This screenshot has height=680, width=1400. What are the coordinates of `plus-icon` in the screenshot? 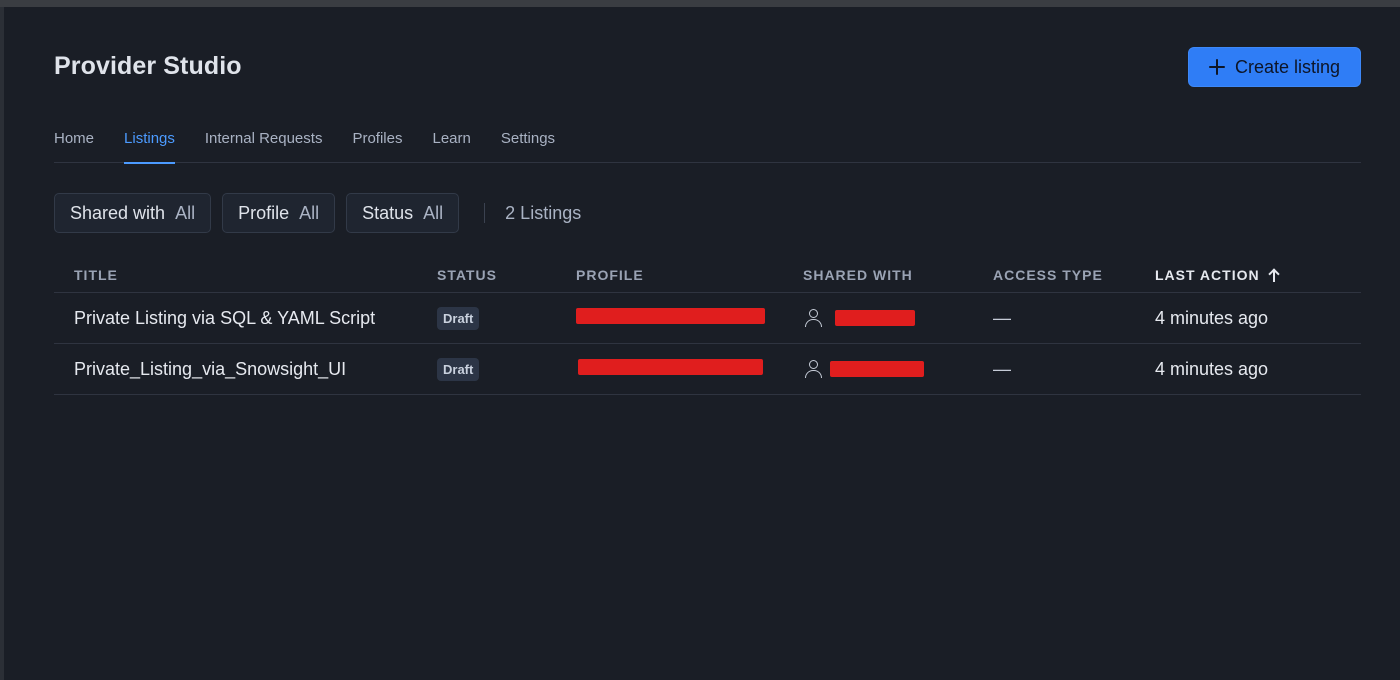 It's located at (1216, 67).